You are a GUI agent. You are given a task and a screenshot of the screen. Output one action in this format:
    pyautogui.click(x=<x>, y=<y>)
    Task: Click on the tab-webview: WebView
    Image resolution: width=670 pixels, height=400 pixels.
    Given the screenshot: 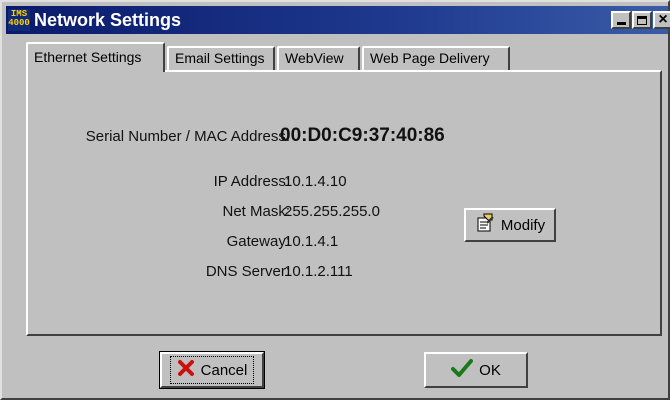 What is the action you would take?
    pyautogui.click(x=318, y=58)
    